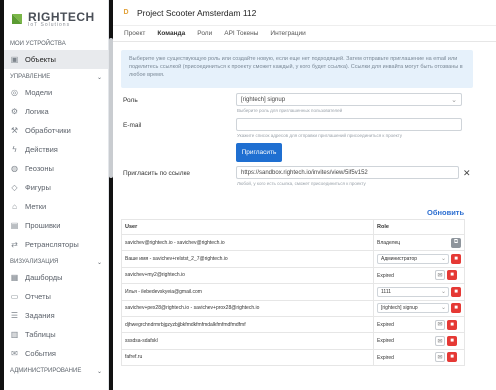  Describe the element at coordinates (132, 125) in the screenshot. I see `email-label: E-mail` at that location.